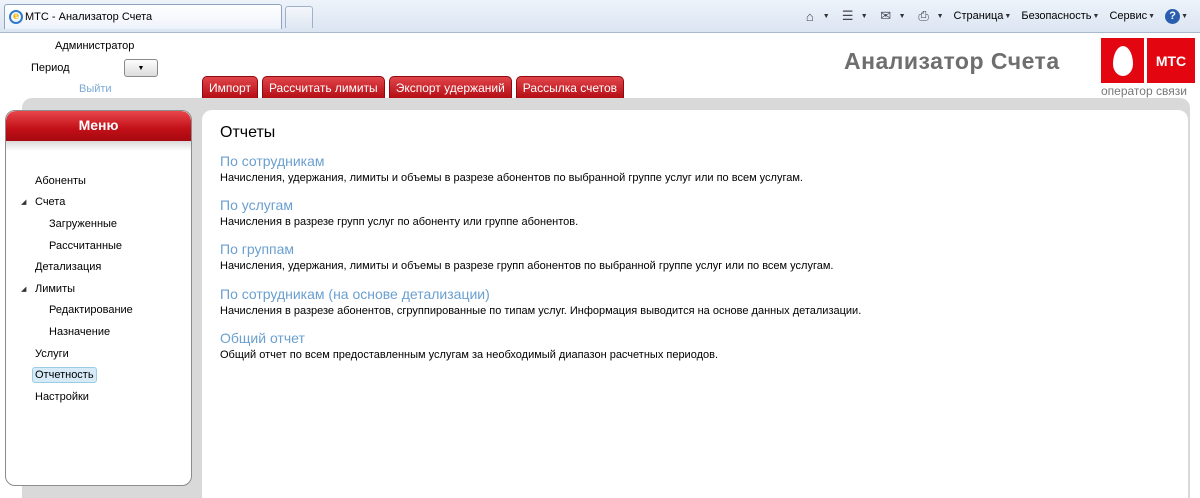 The width and height of the screenshot is (1200, 498). Describe the element at coordinates (902, 16) in the screenshot. I see `mail-dropdown-icon: ▼` at that location.